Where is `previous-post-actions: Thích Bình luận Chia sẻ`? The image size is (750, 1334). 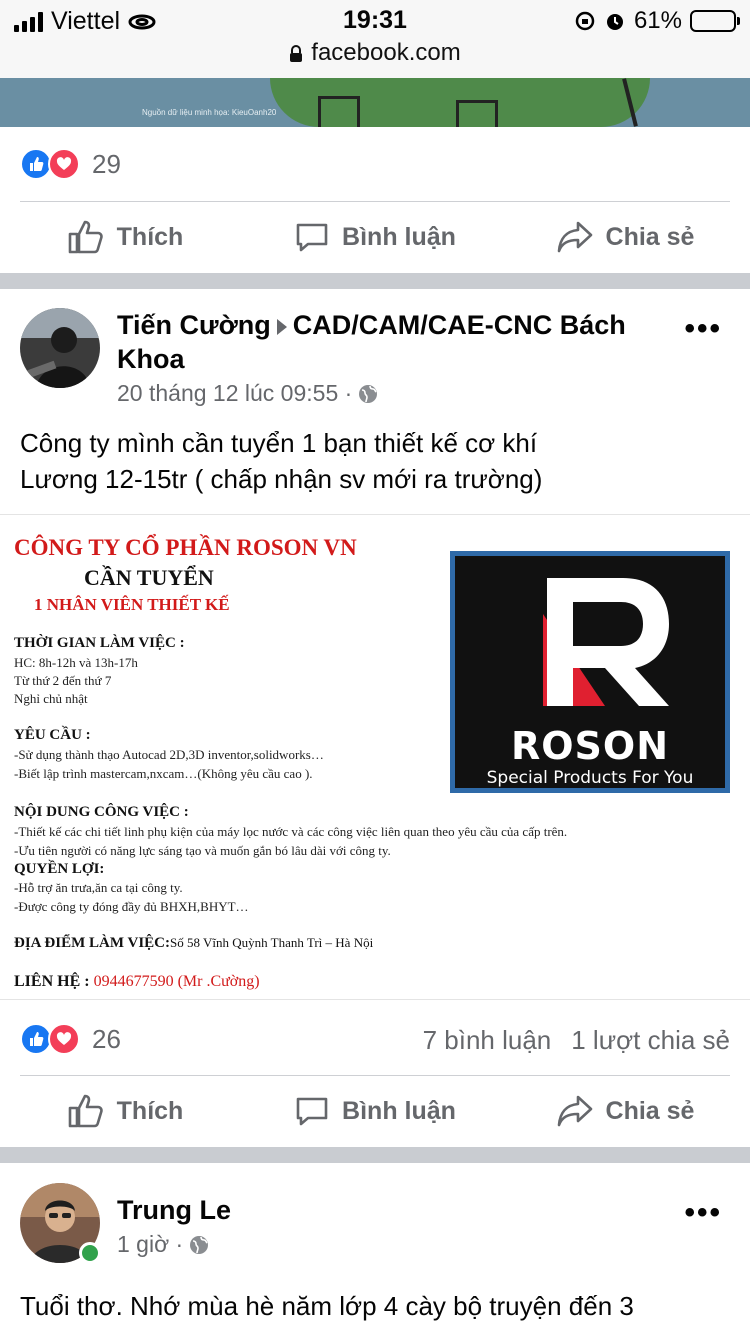 previous-post-actions: Thích Bình luận Chia sẻ is located at coordinates (375, 237).